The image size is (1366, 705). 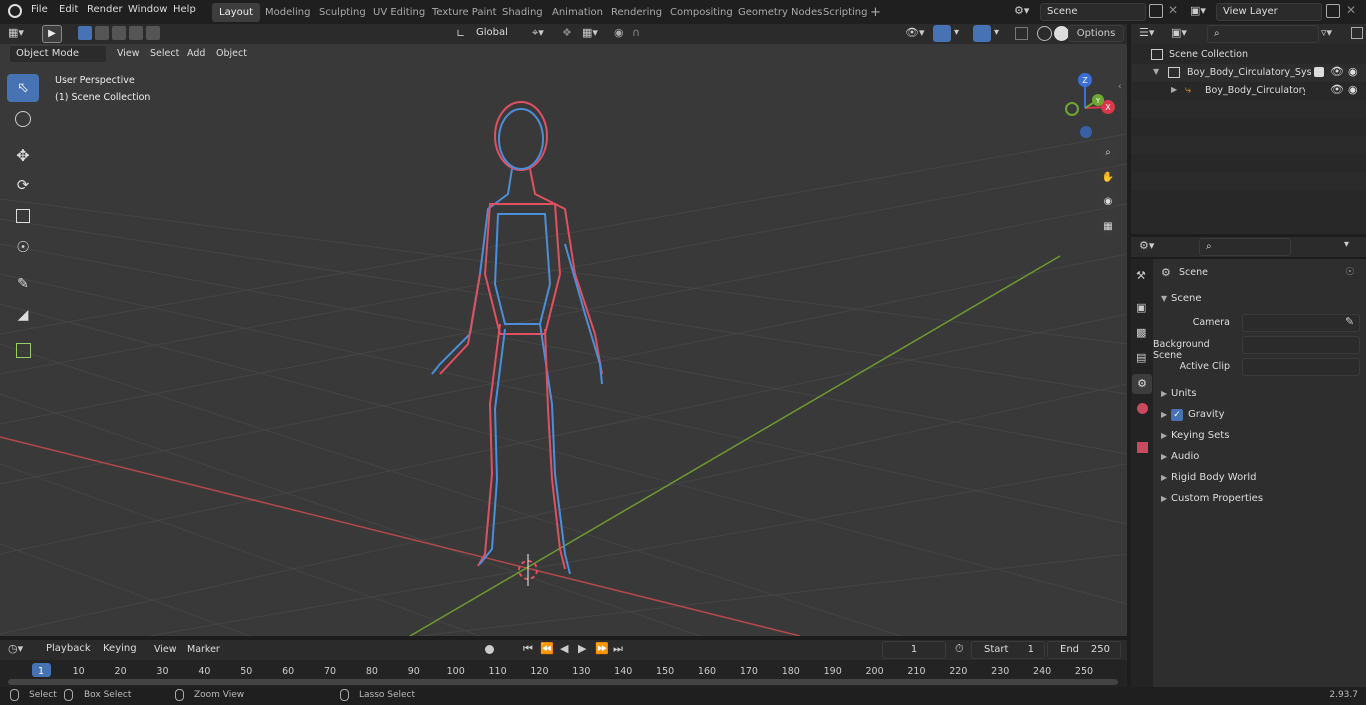 What do you see at coordinates (460, 33) in the screenshot?
I see `transform-orientation-icon: ∟` at bounding box center [460, 33].